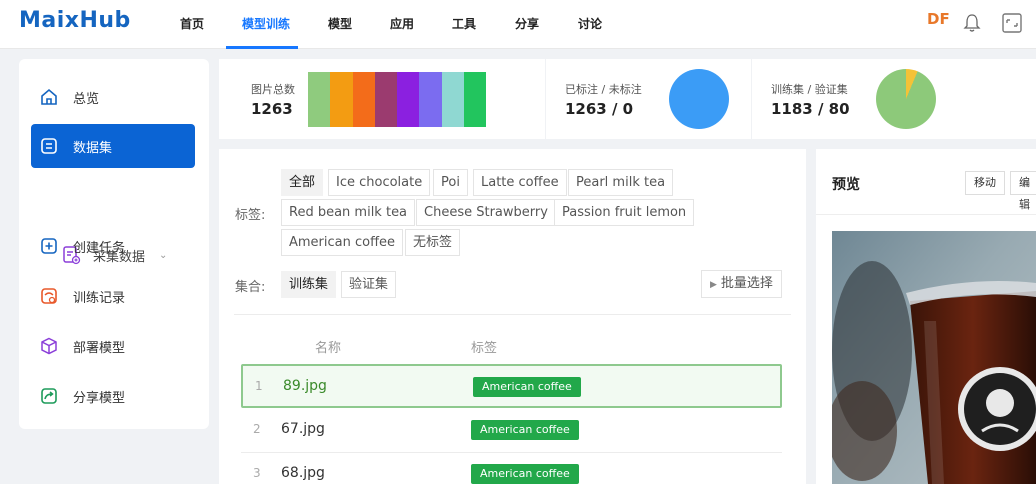  What do you see at coordinates (86, 99) in the screenshot?
I see `sidebar-item-label: 总览` at bounding box center [86, 99].